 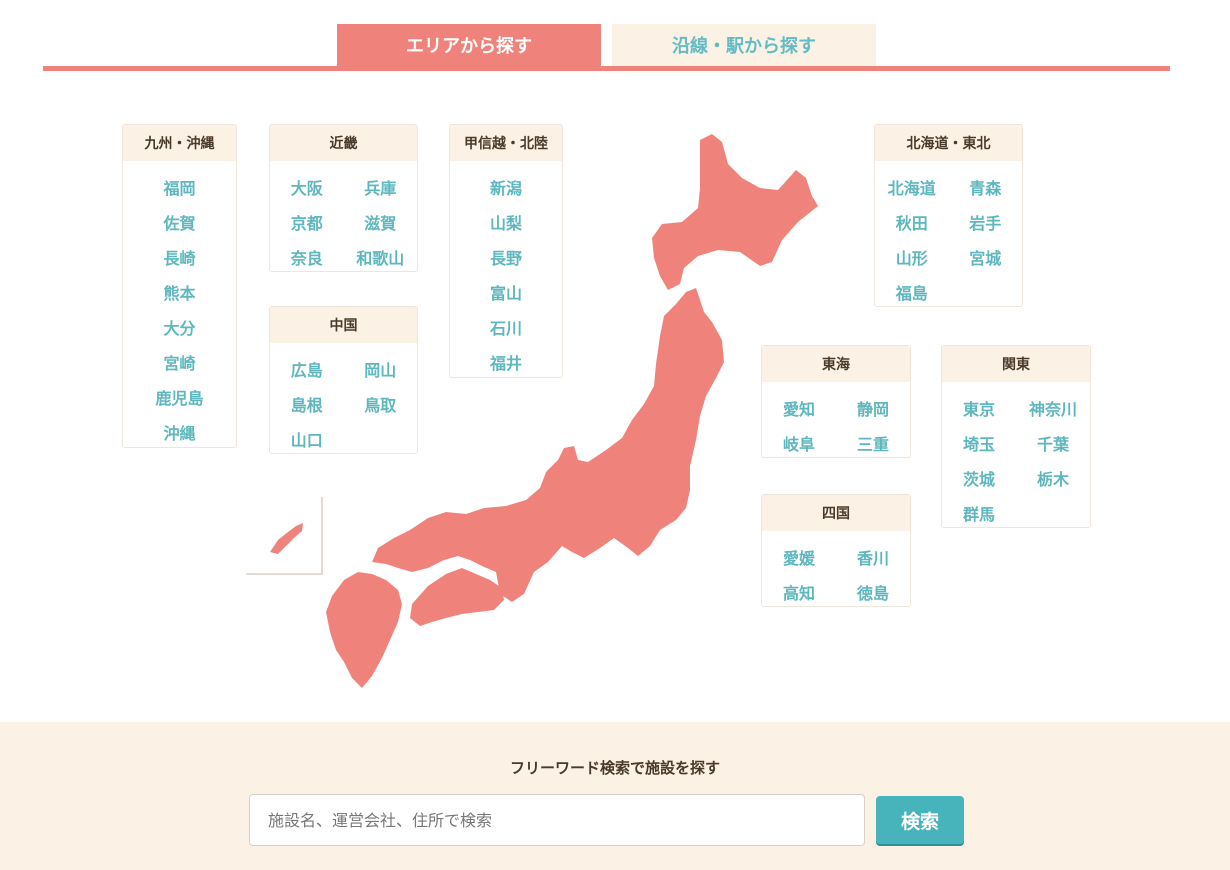 What do you see at coordinates (179, 361) in the screenshot?
I see `pref-link-miyazaki: 宮崎` at bounding box center [179, 361].